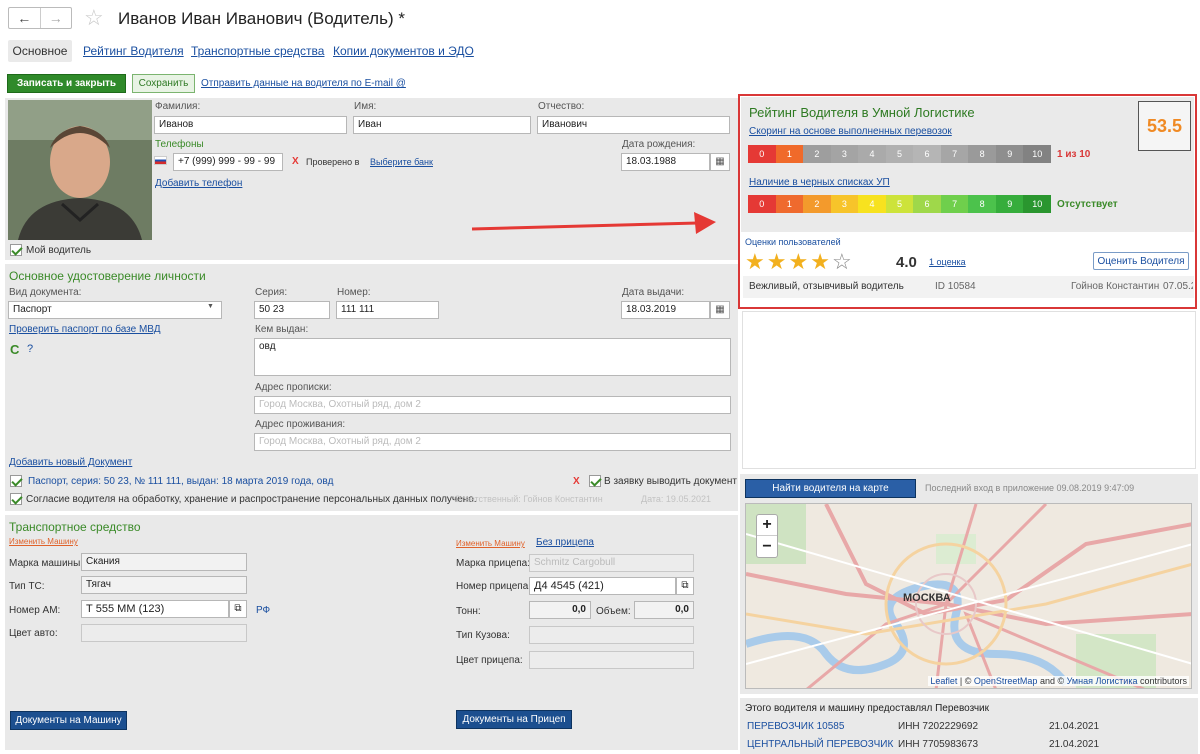 This screenshot has width=1200, height=754. I want to click on rate-driver-button: Оценить Водителя, so click(1141, 261).